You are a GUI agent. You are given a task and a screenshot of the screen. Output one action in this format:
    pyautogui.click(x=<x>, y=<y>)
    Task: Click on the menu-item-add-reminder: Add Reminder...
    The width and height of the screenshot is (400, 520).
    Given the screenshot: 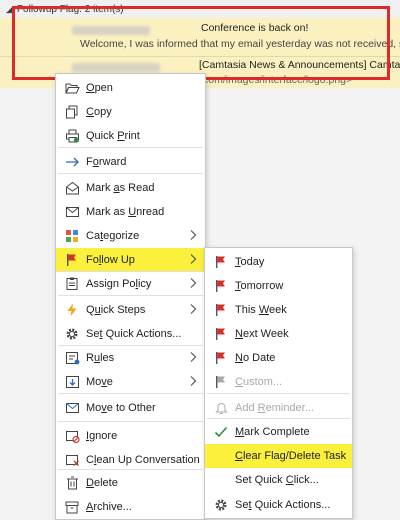 What is the action you would take?
    pyautogui.click(x=278, y=408)
    